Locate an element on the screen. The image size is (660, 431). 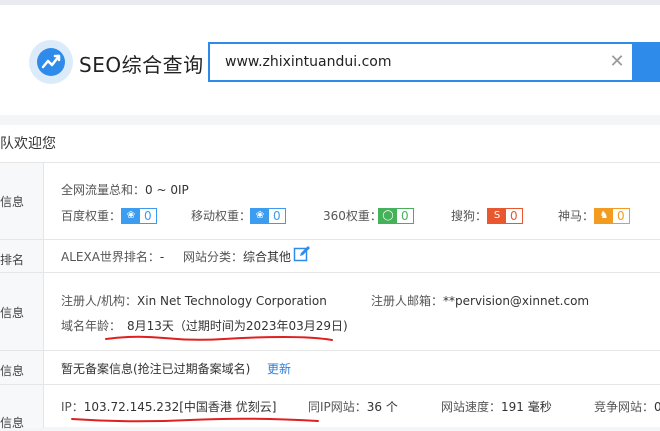
sogou-icon: S is located at coordinates (497, 216).